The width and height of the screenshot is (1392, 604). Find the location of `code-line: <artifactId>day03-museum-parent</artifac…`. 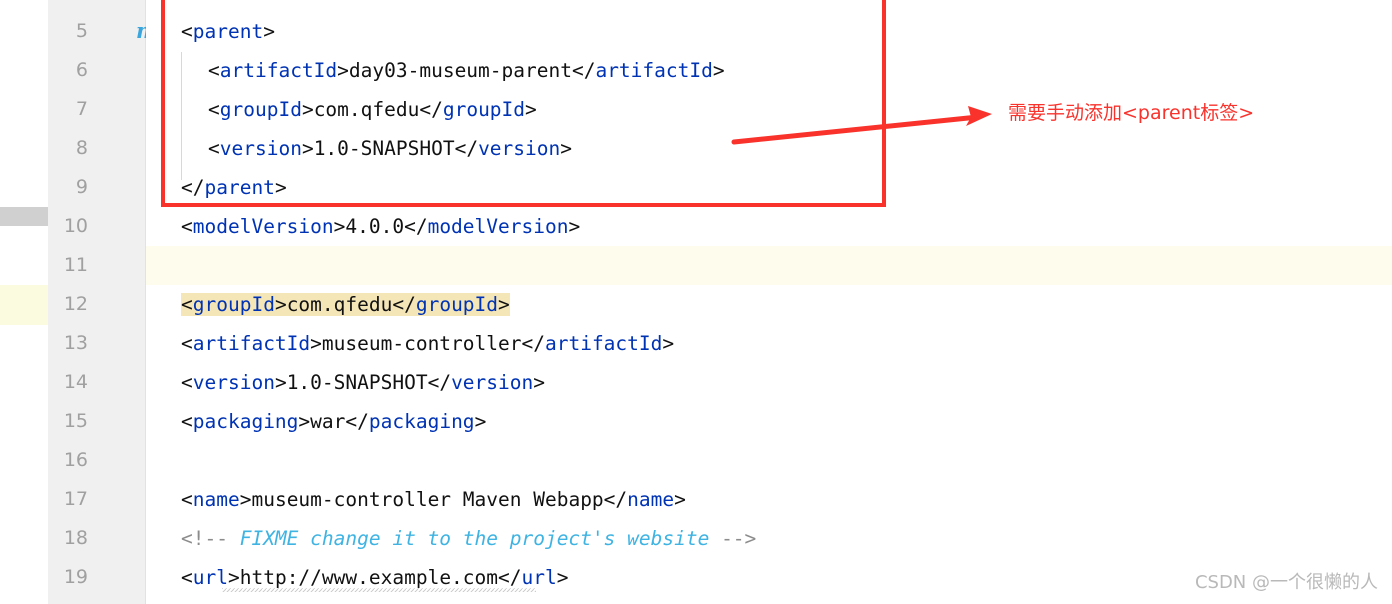

code-line: <artifactId>day03-museum-parent</artifac… is located at coordinates (769, 70).